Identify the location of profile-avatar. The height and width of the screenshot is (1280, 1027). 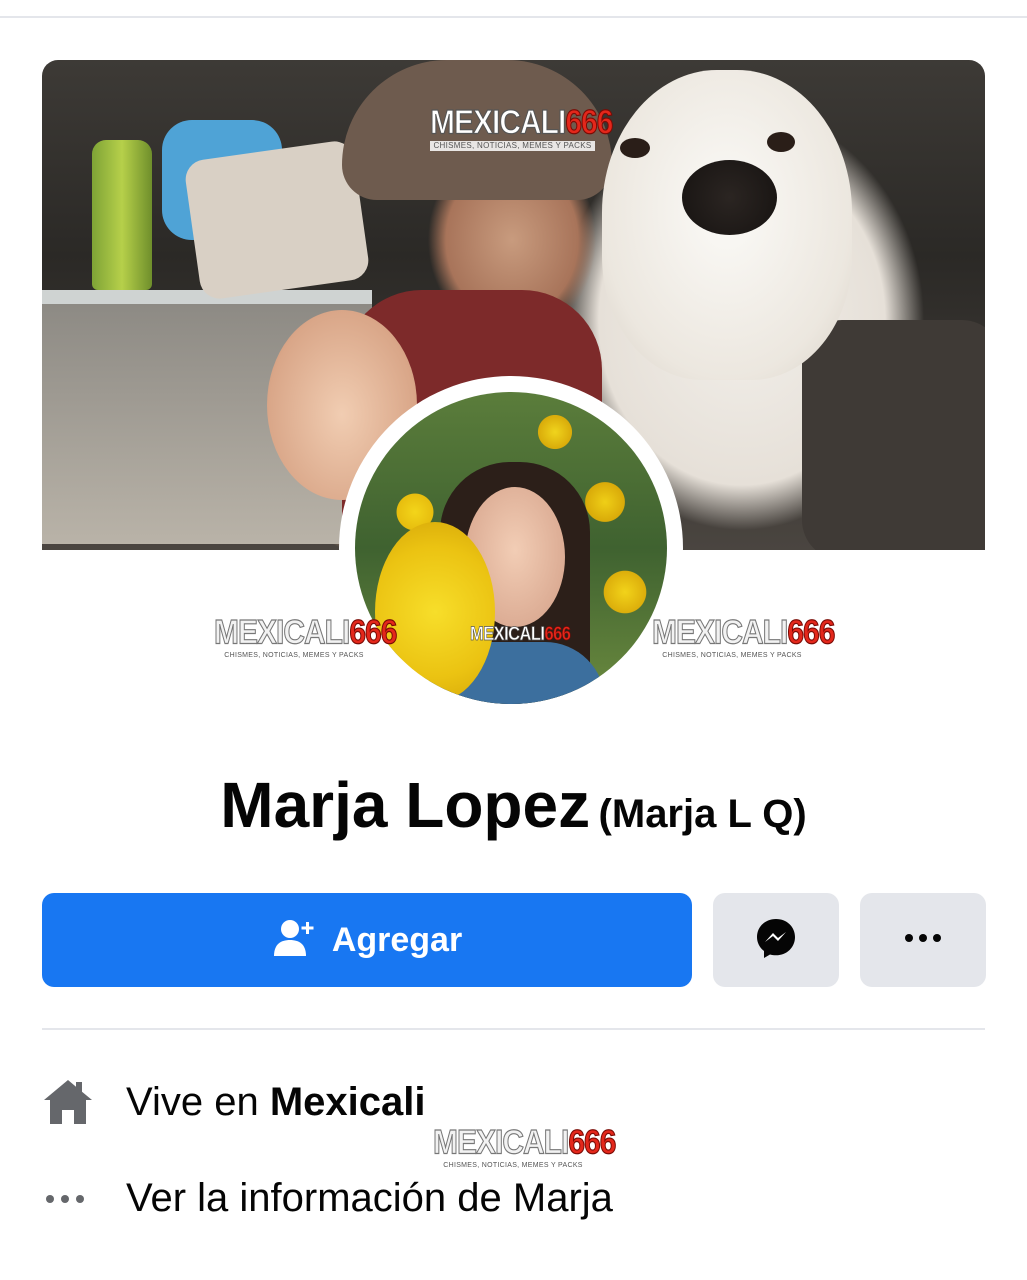
(511, 548).